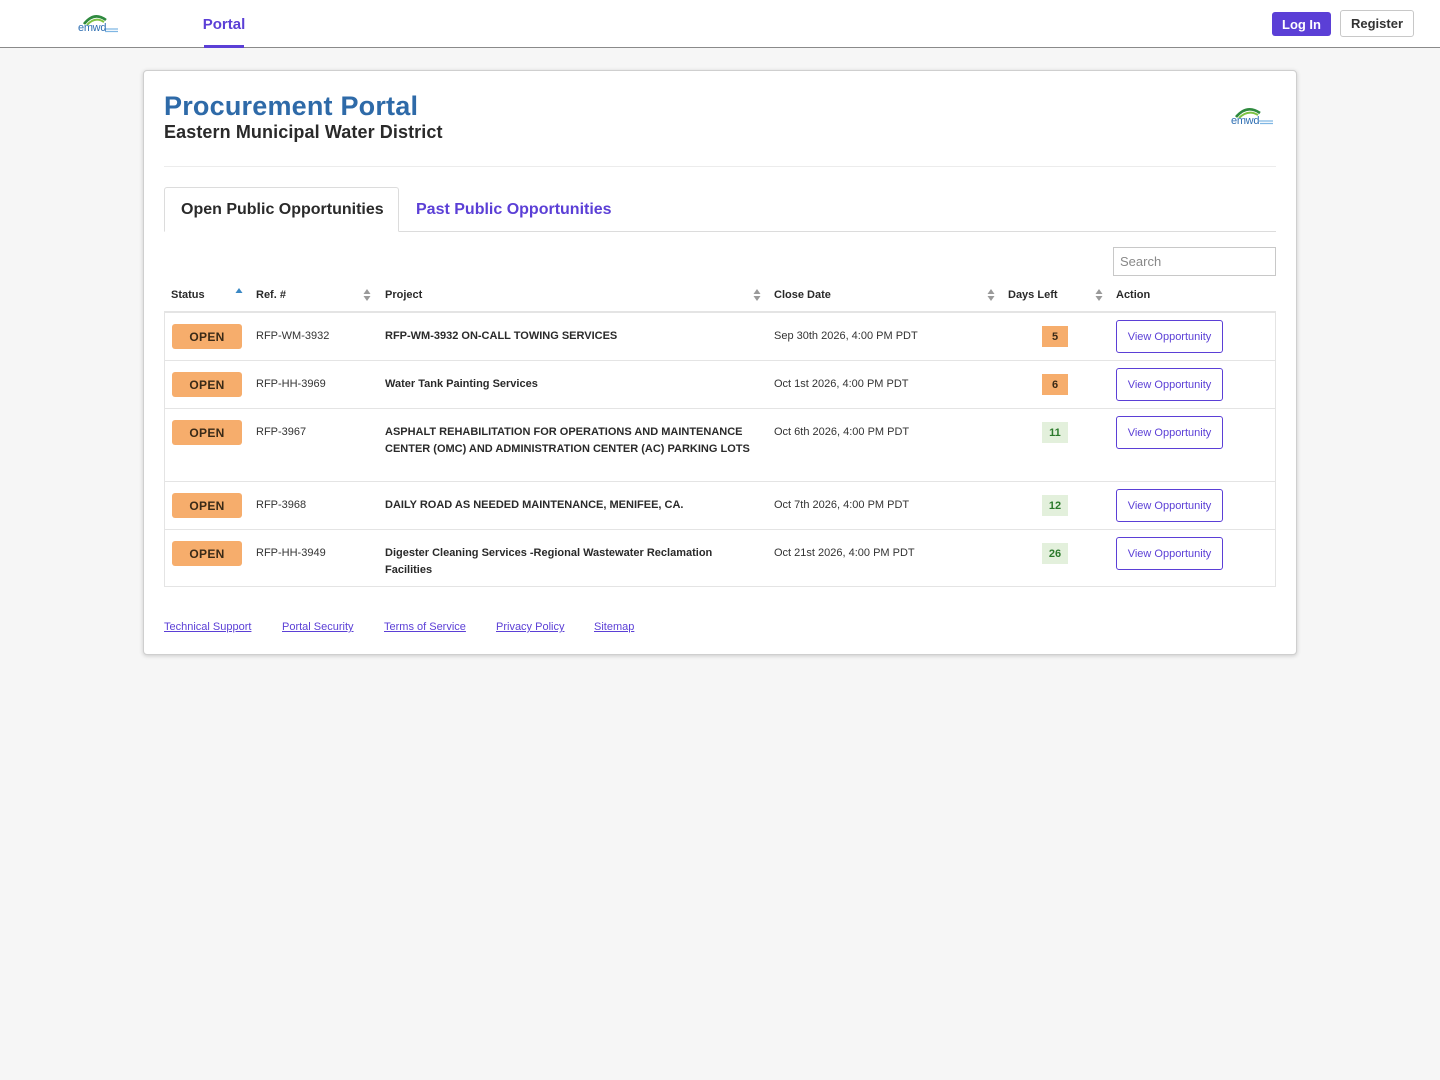 This screenshot has height=1080, width=1440. What do you see at coordinates (425, 627) in the screenshot?
I see `footer-link-terms-of-service: Terms of Service` at bounding box center [425, 627].